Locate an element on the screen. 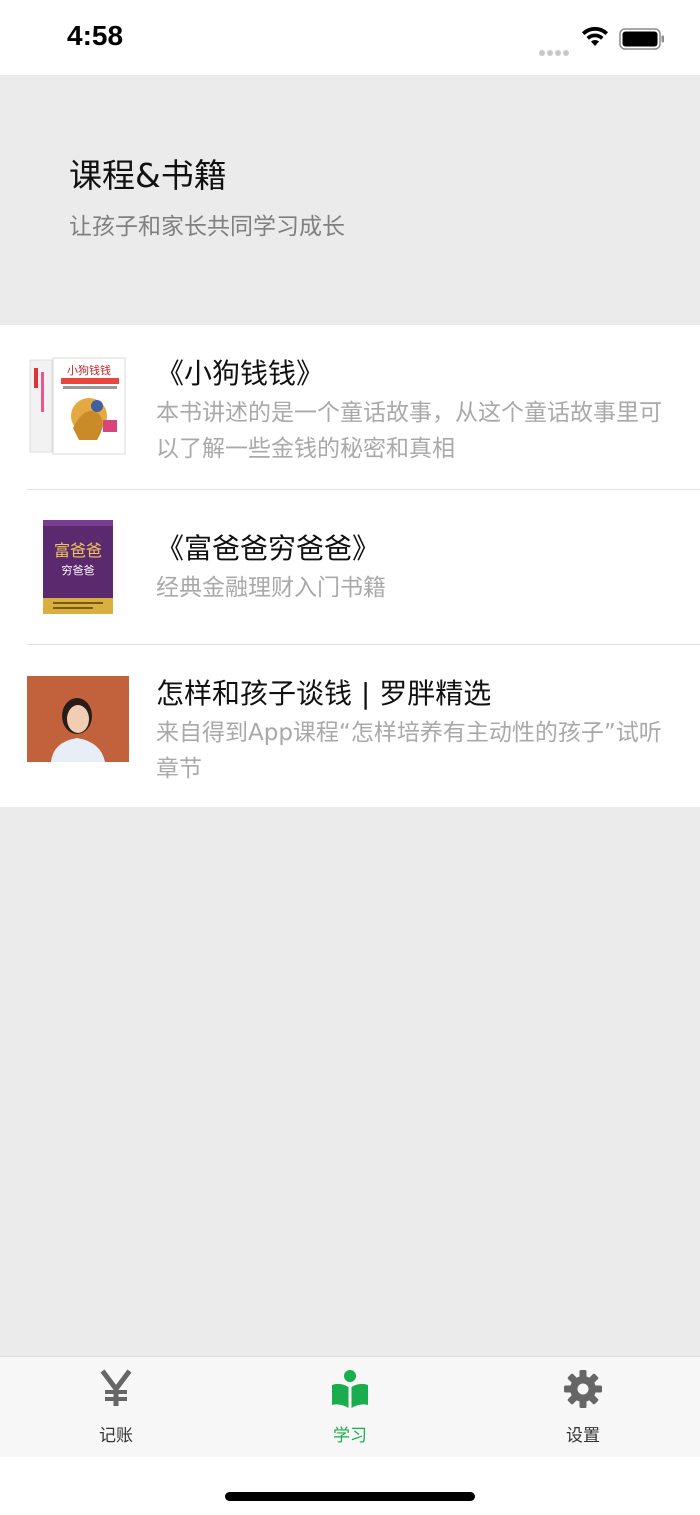  cover-text: 小狗钱钱 is located at coordinates (89, 370).